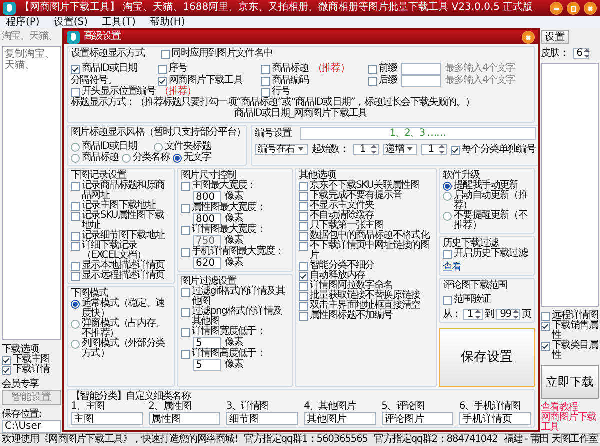  What do you see at coordinates (235, 332) in the screenshot?
I see `checkbox: 详情图宽度低于：` at bounding box center [235, 332].